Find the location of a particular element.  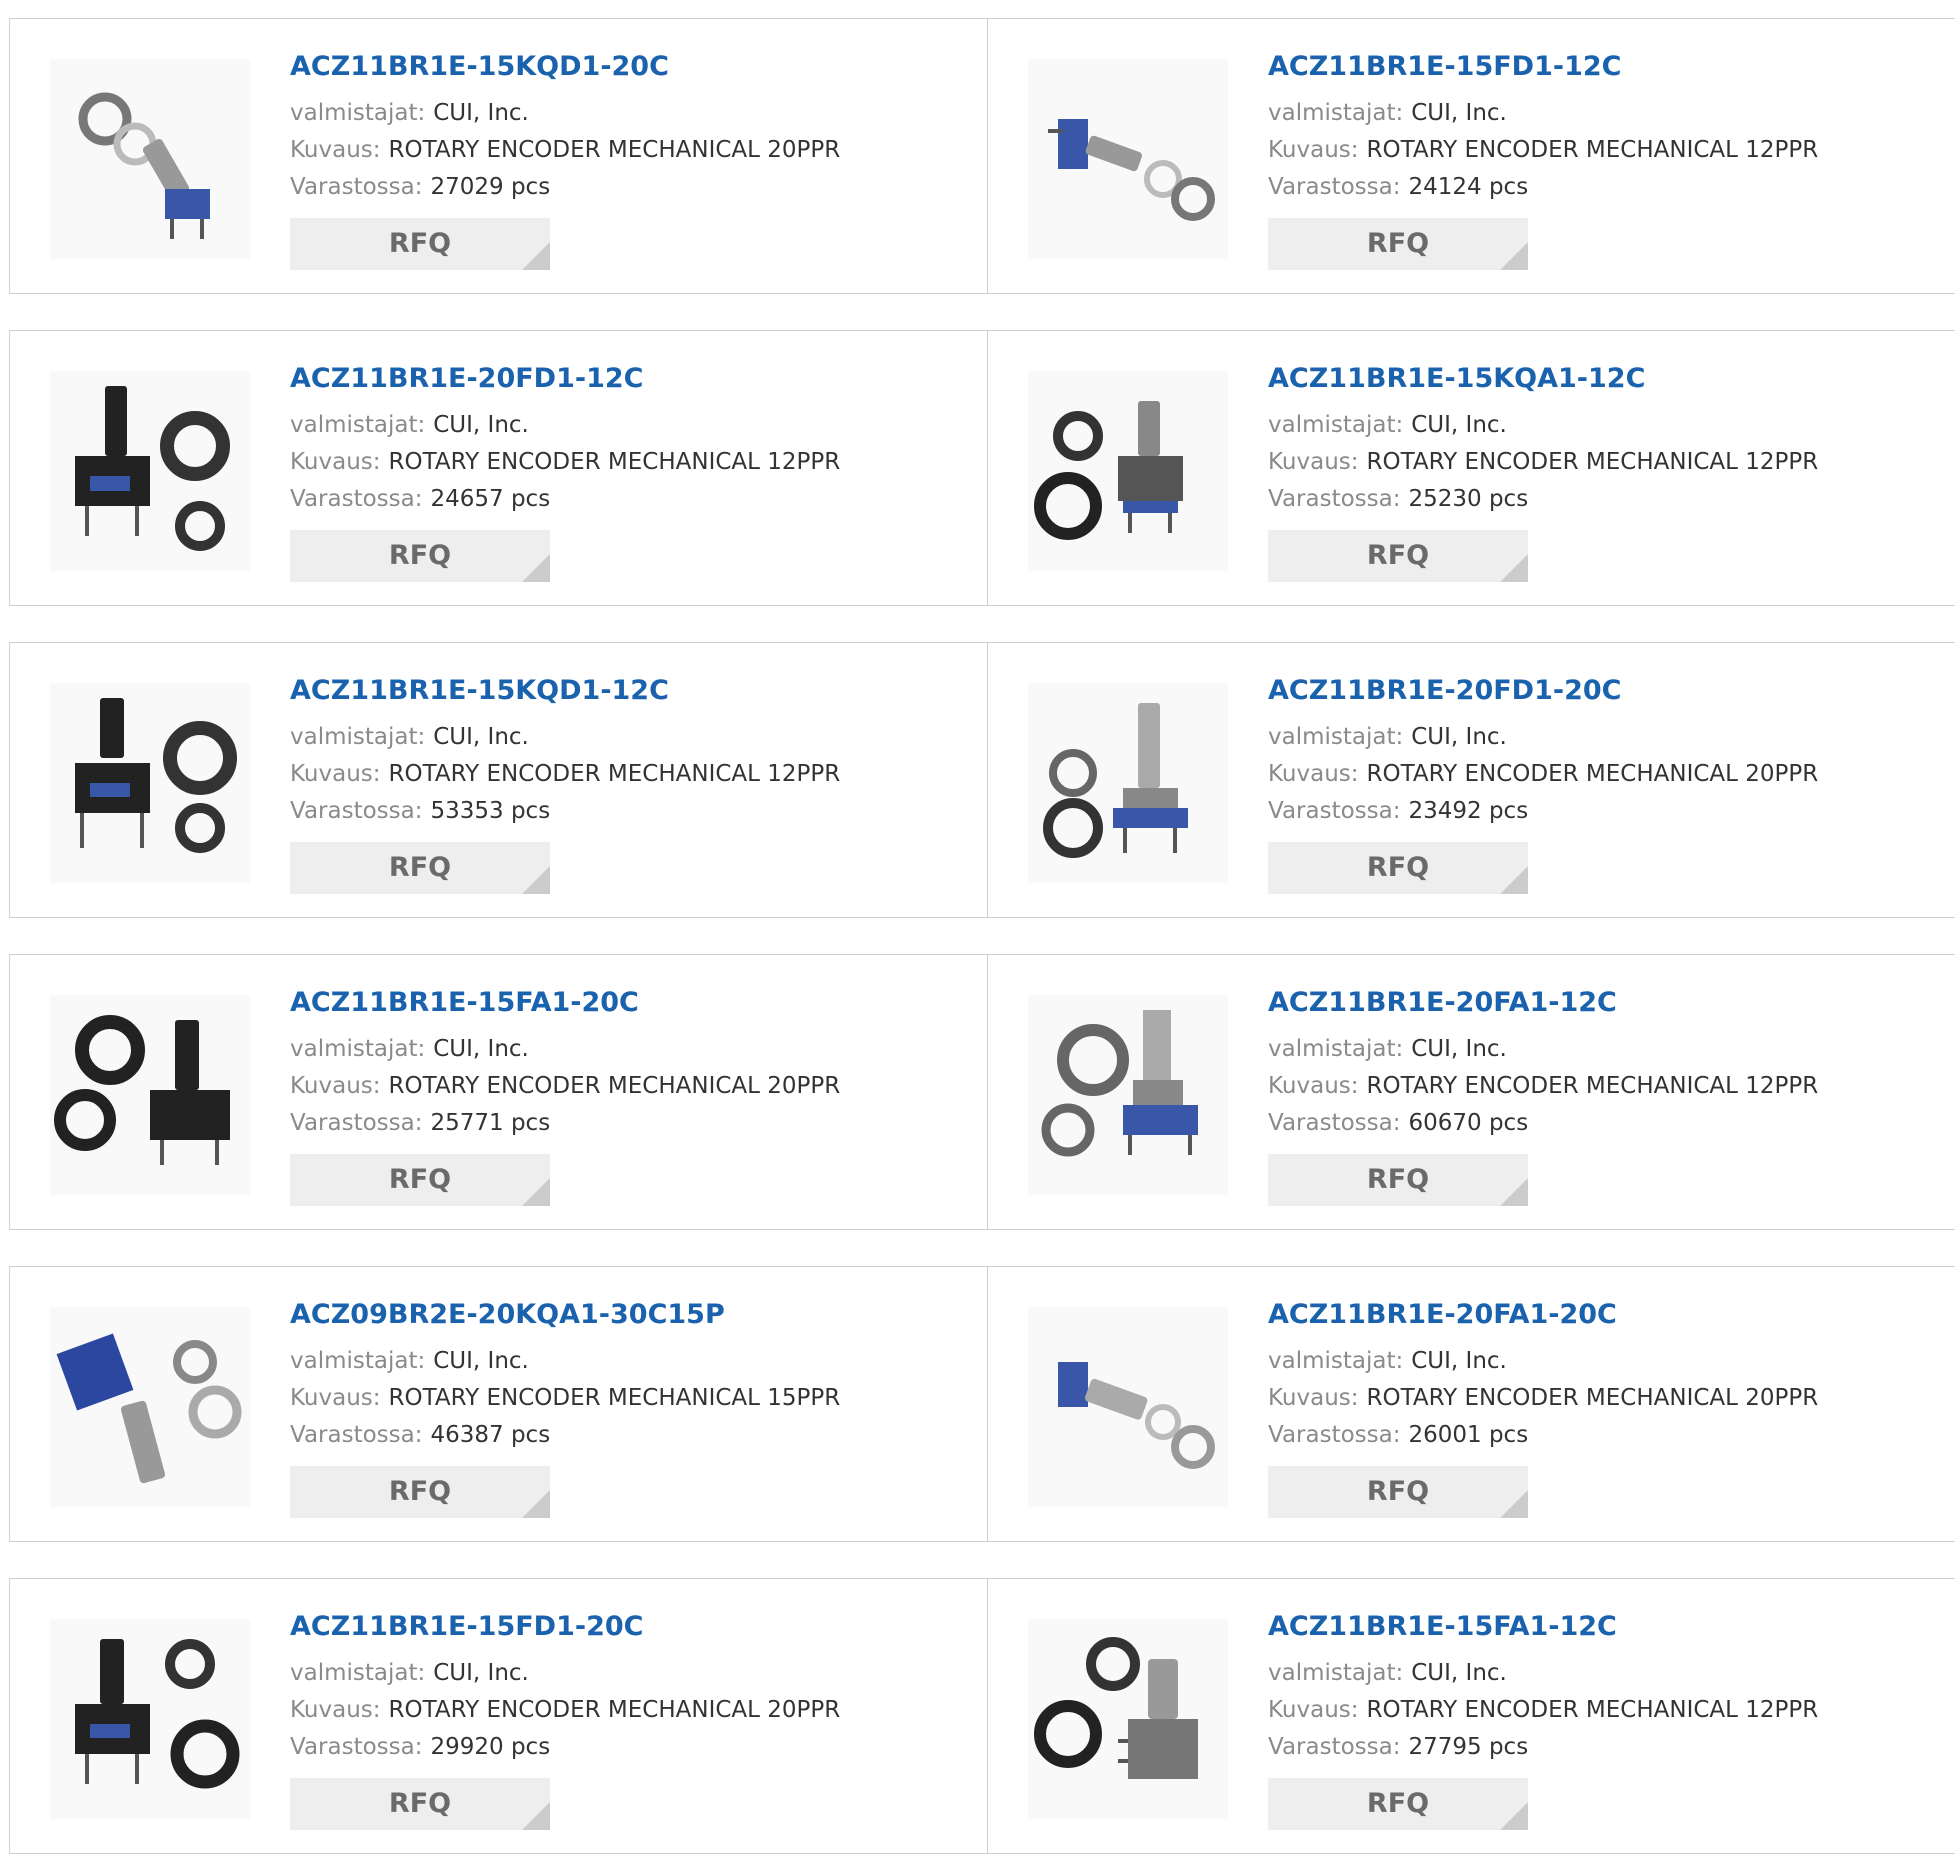

stock-value: 27795 pcs is located at coordinates (1468, 1747).